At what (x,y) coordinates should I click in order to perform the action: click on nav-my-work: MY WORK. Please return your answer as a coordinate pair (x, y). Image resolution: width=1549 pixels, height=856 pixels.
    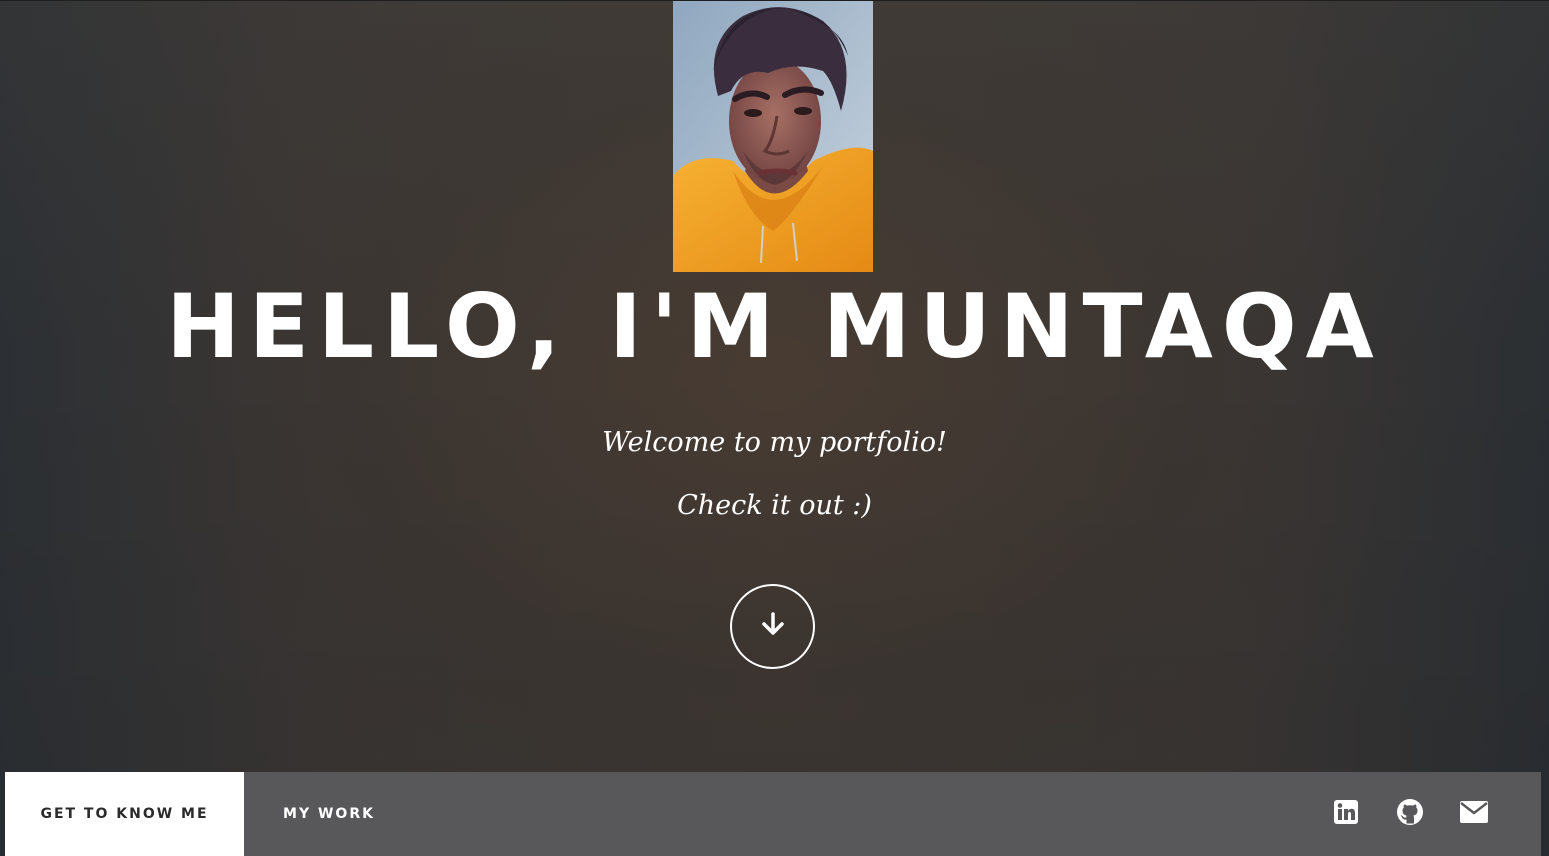
    Looking at the image, I should click on (329, 814).